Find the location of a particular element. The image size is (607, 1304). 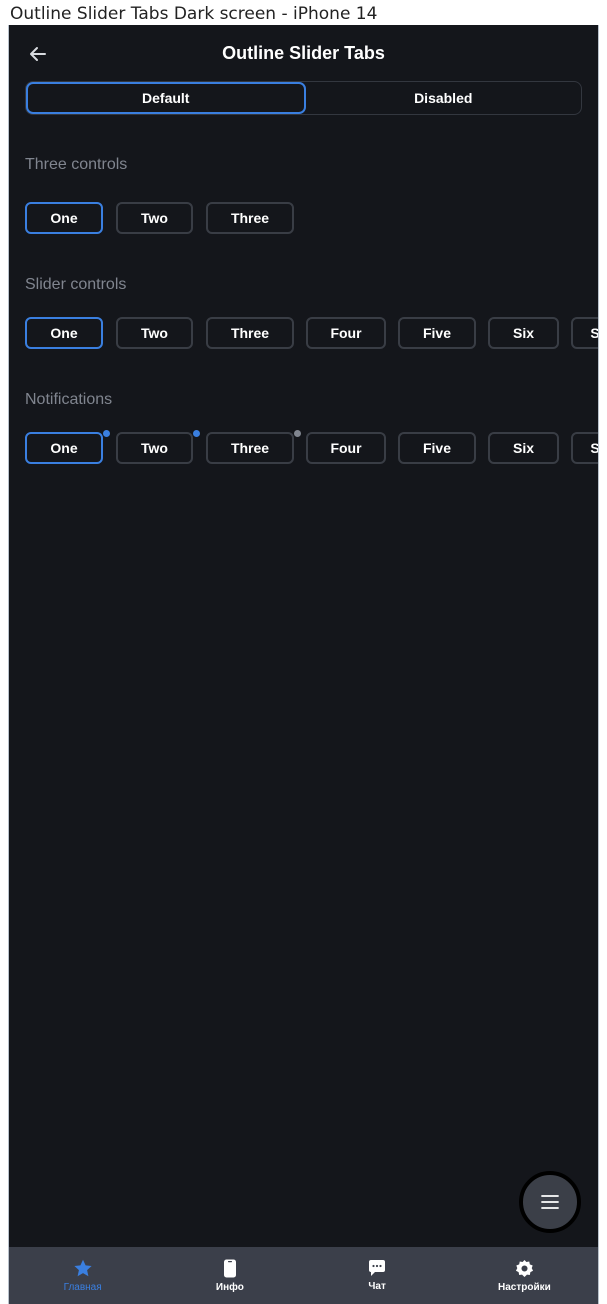

section-title-notifications: Notifications is located at coordinates (69, 399).